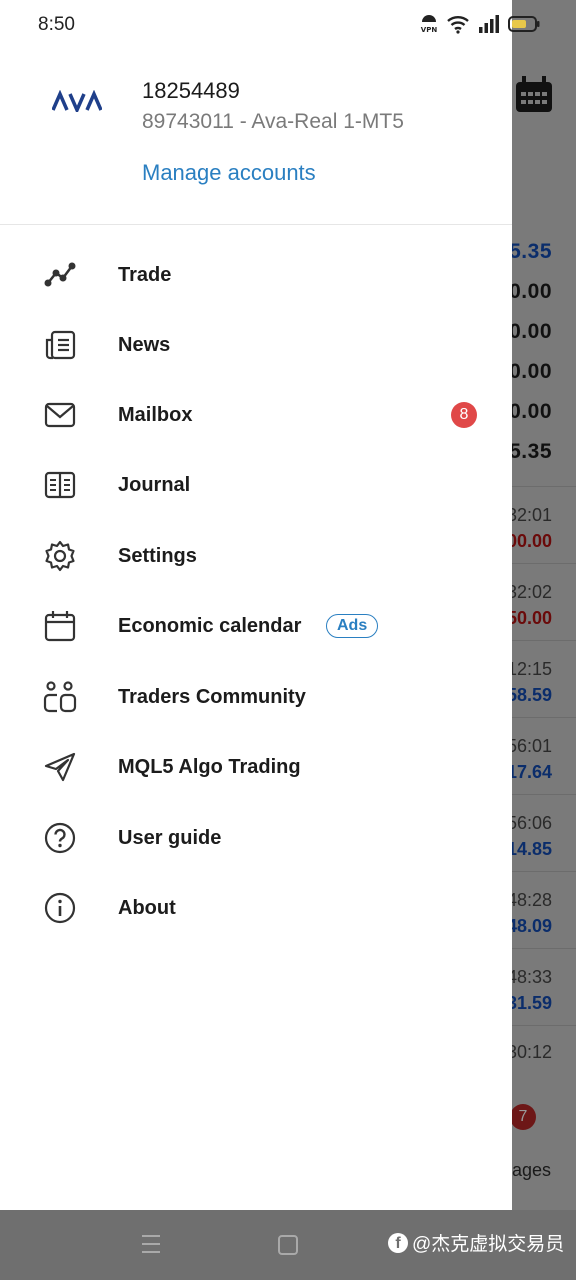 This screenshot has height=1280, width=576. What do you see at coordinates (145, 274) in the screenshot?
I see `menu-item-label: Trade` at bounding box center [145, 274].